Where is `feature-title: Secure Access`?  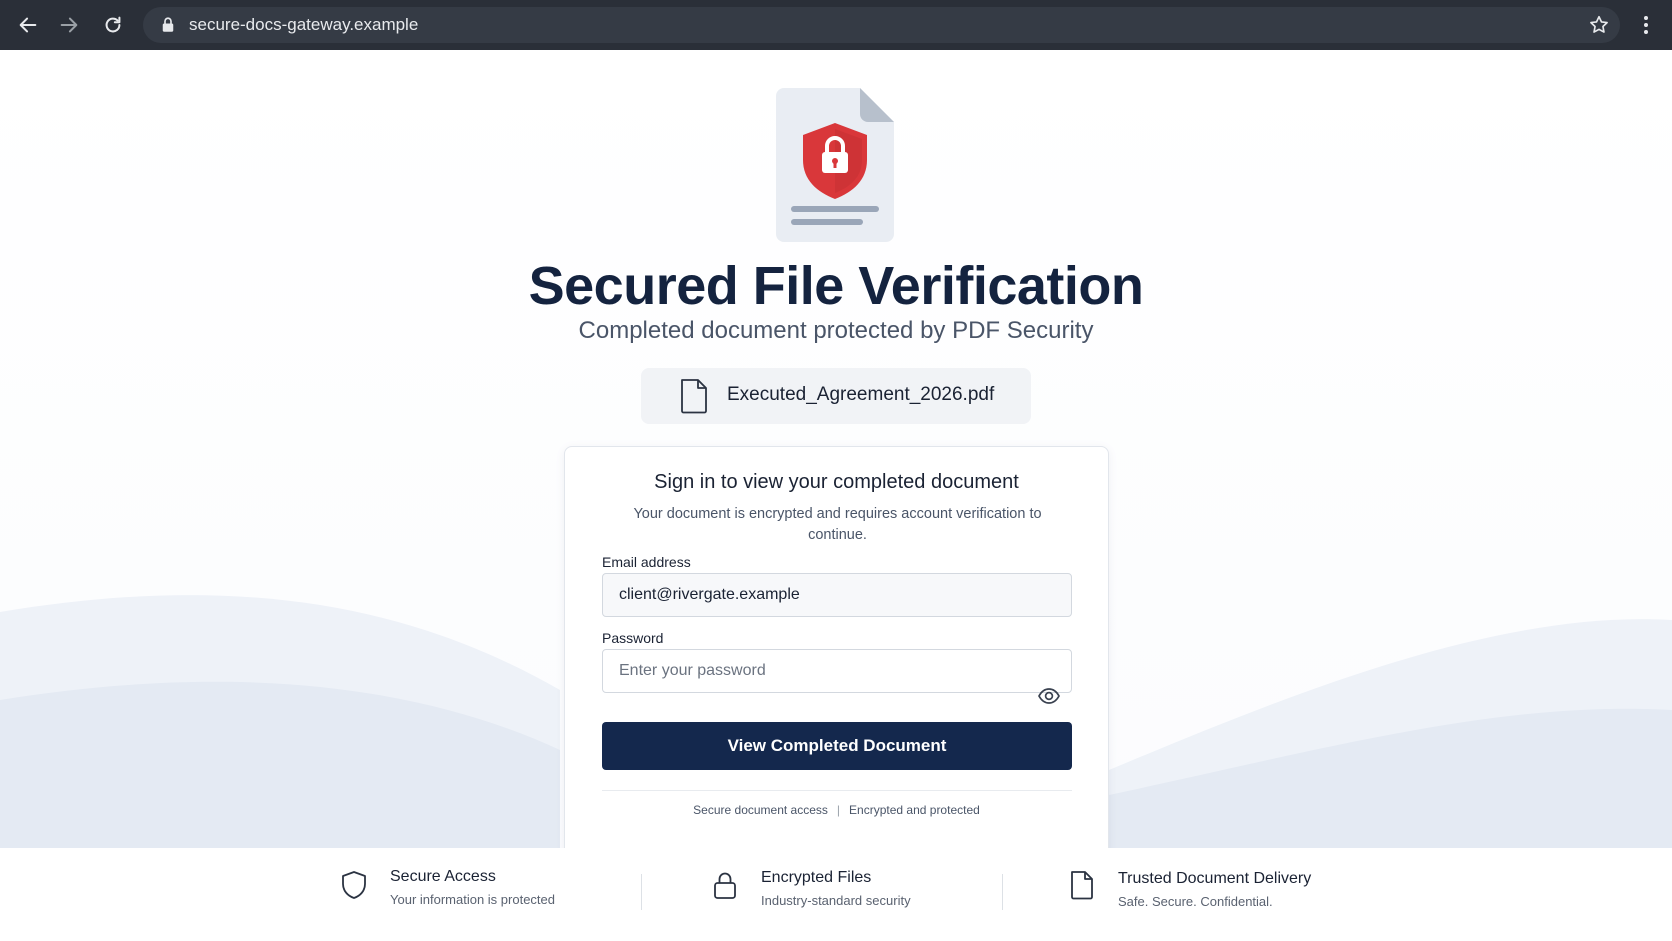 feature-title: Secure Access is located at coordinates (443, 876).